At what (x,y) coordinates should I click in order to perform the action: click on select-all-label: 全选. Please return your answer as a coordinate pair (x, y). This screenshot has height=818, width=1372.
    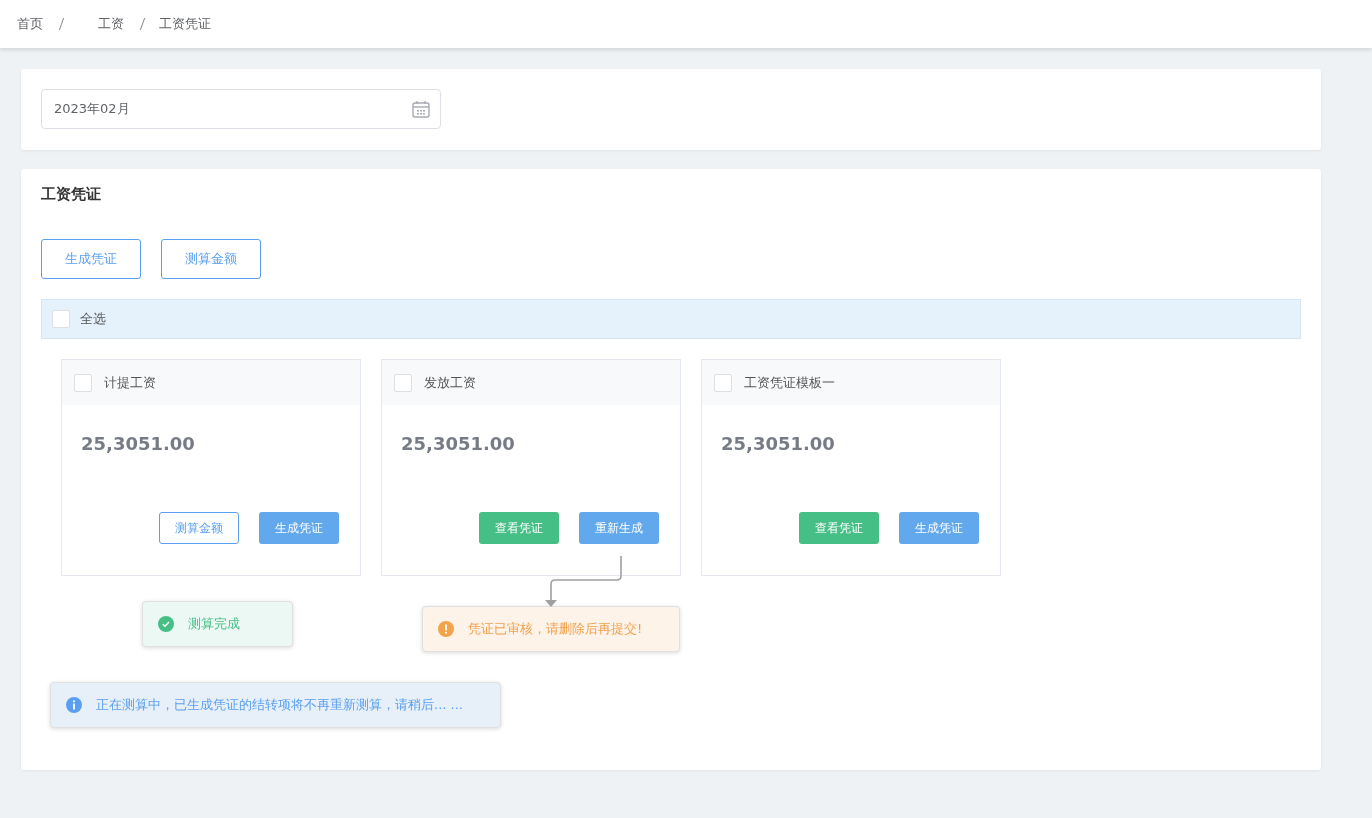
    Looking at the image, I should click on (93, 319).